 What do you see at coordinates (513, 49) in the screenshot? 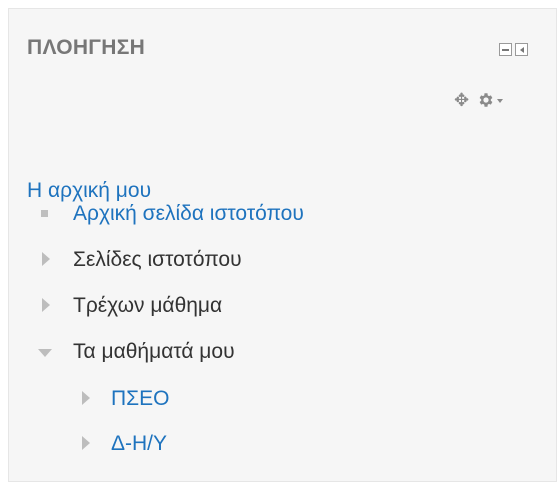
I see `block-controls` at bounding box center [513, 49].